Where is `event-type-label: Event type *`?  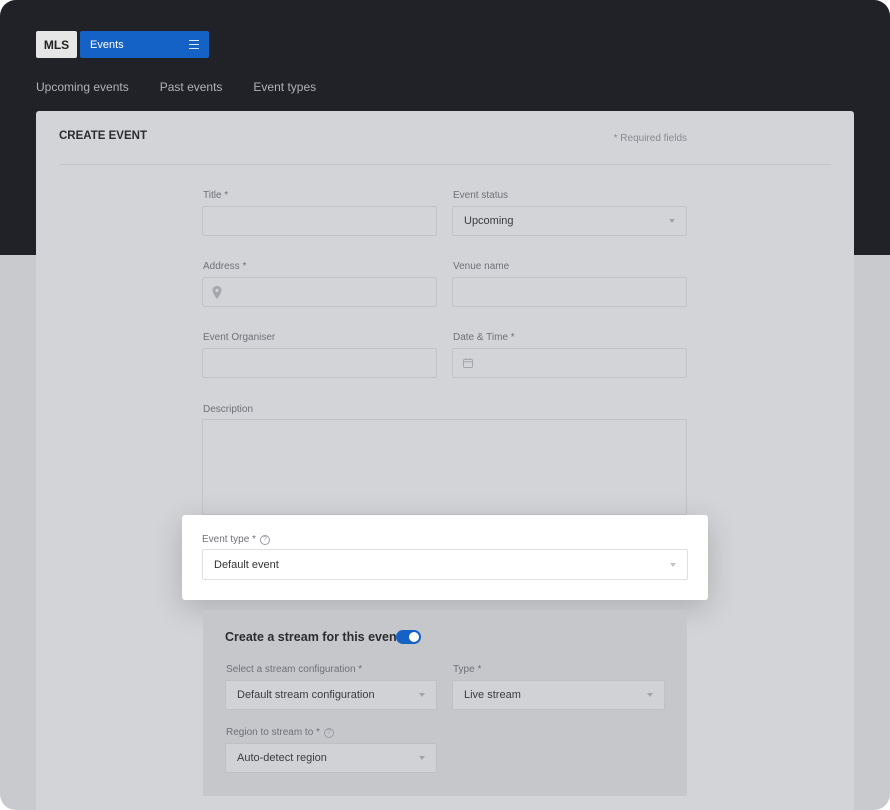
event-type-label: Event type * is located at coordinates (229, 539).